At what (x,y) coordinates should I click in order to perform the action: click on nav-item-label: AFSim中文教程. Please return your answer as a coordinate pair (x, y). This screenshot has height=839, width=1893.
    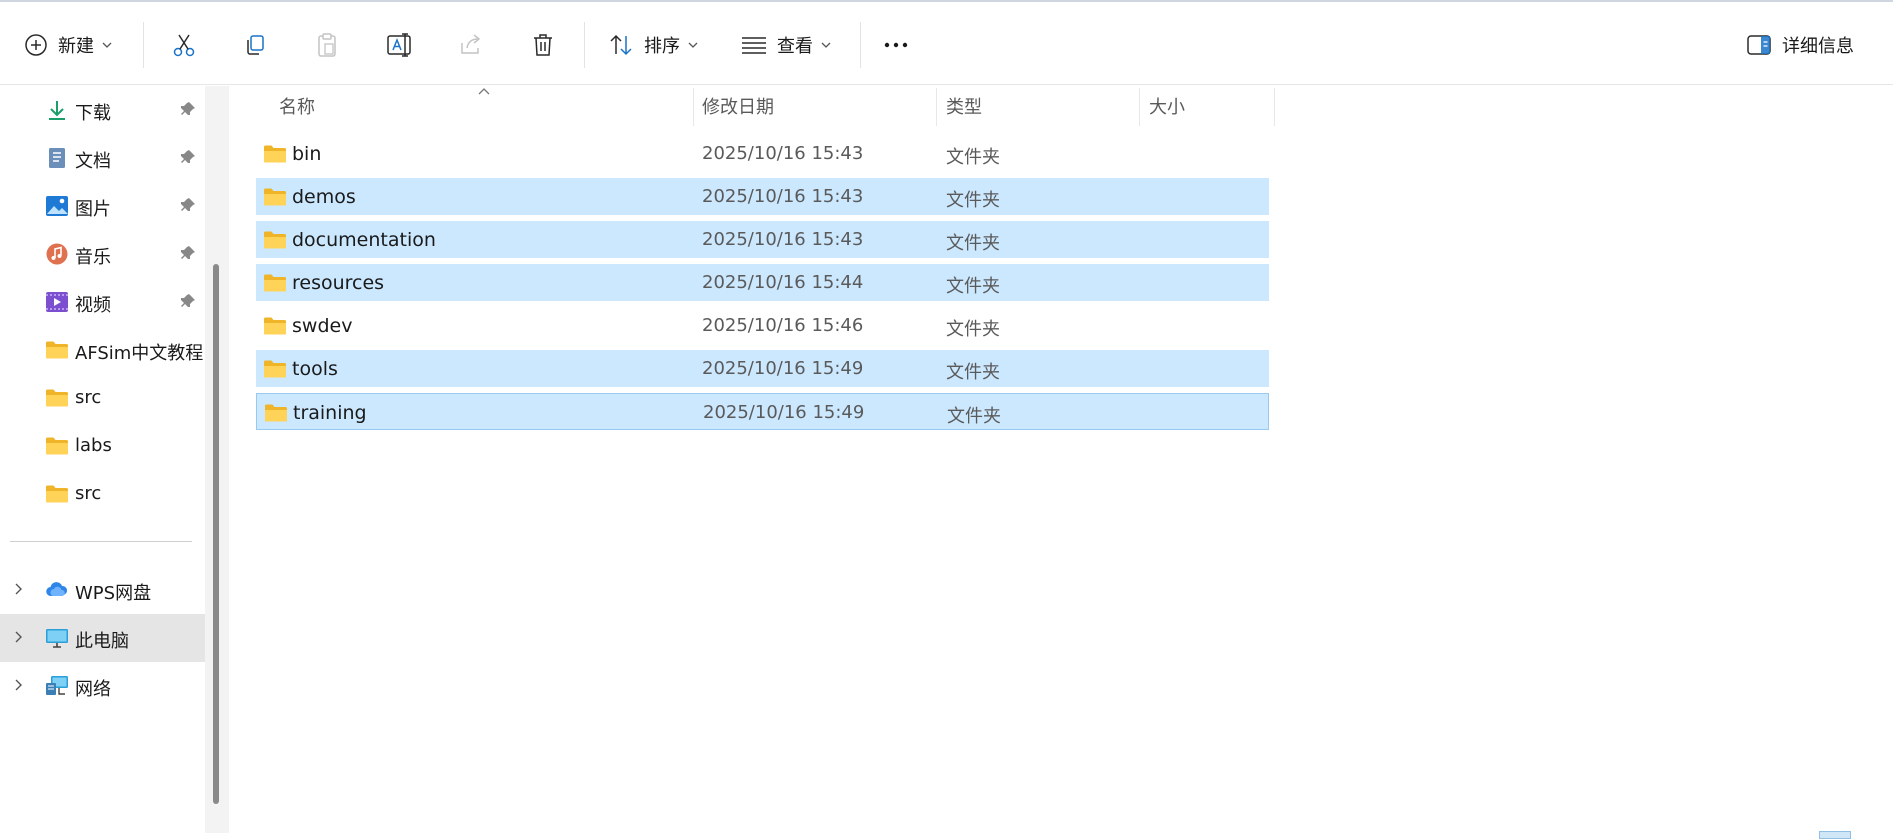
    Looking at the image, I should click on (139, 353).